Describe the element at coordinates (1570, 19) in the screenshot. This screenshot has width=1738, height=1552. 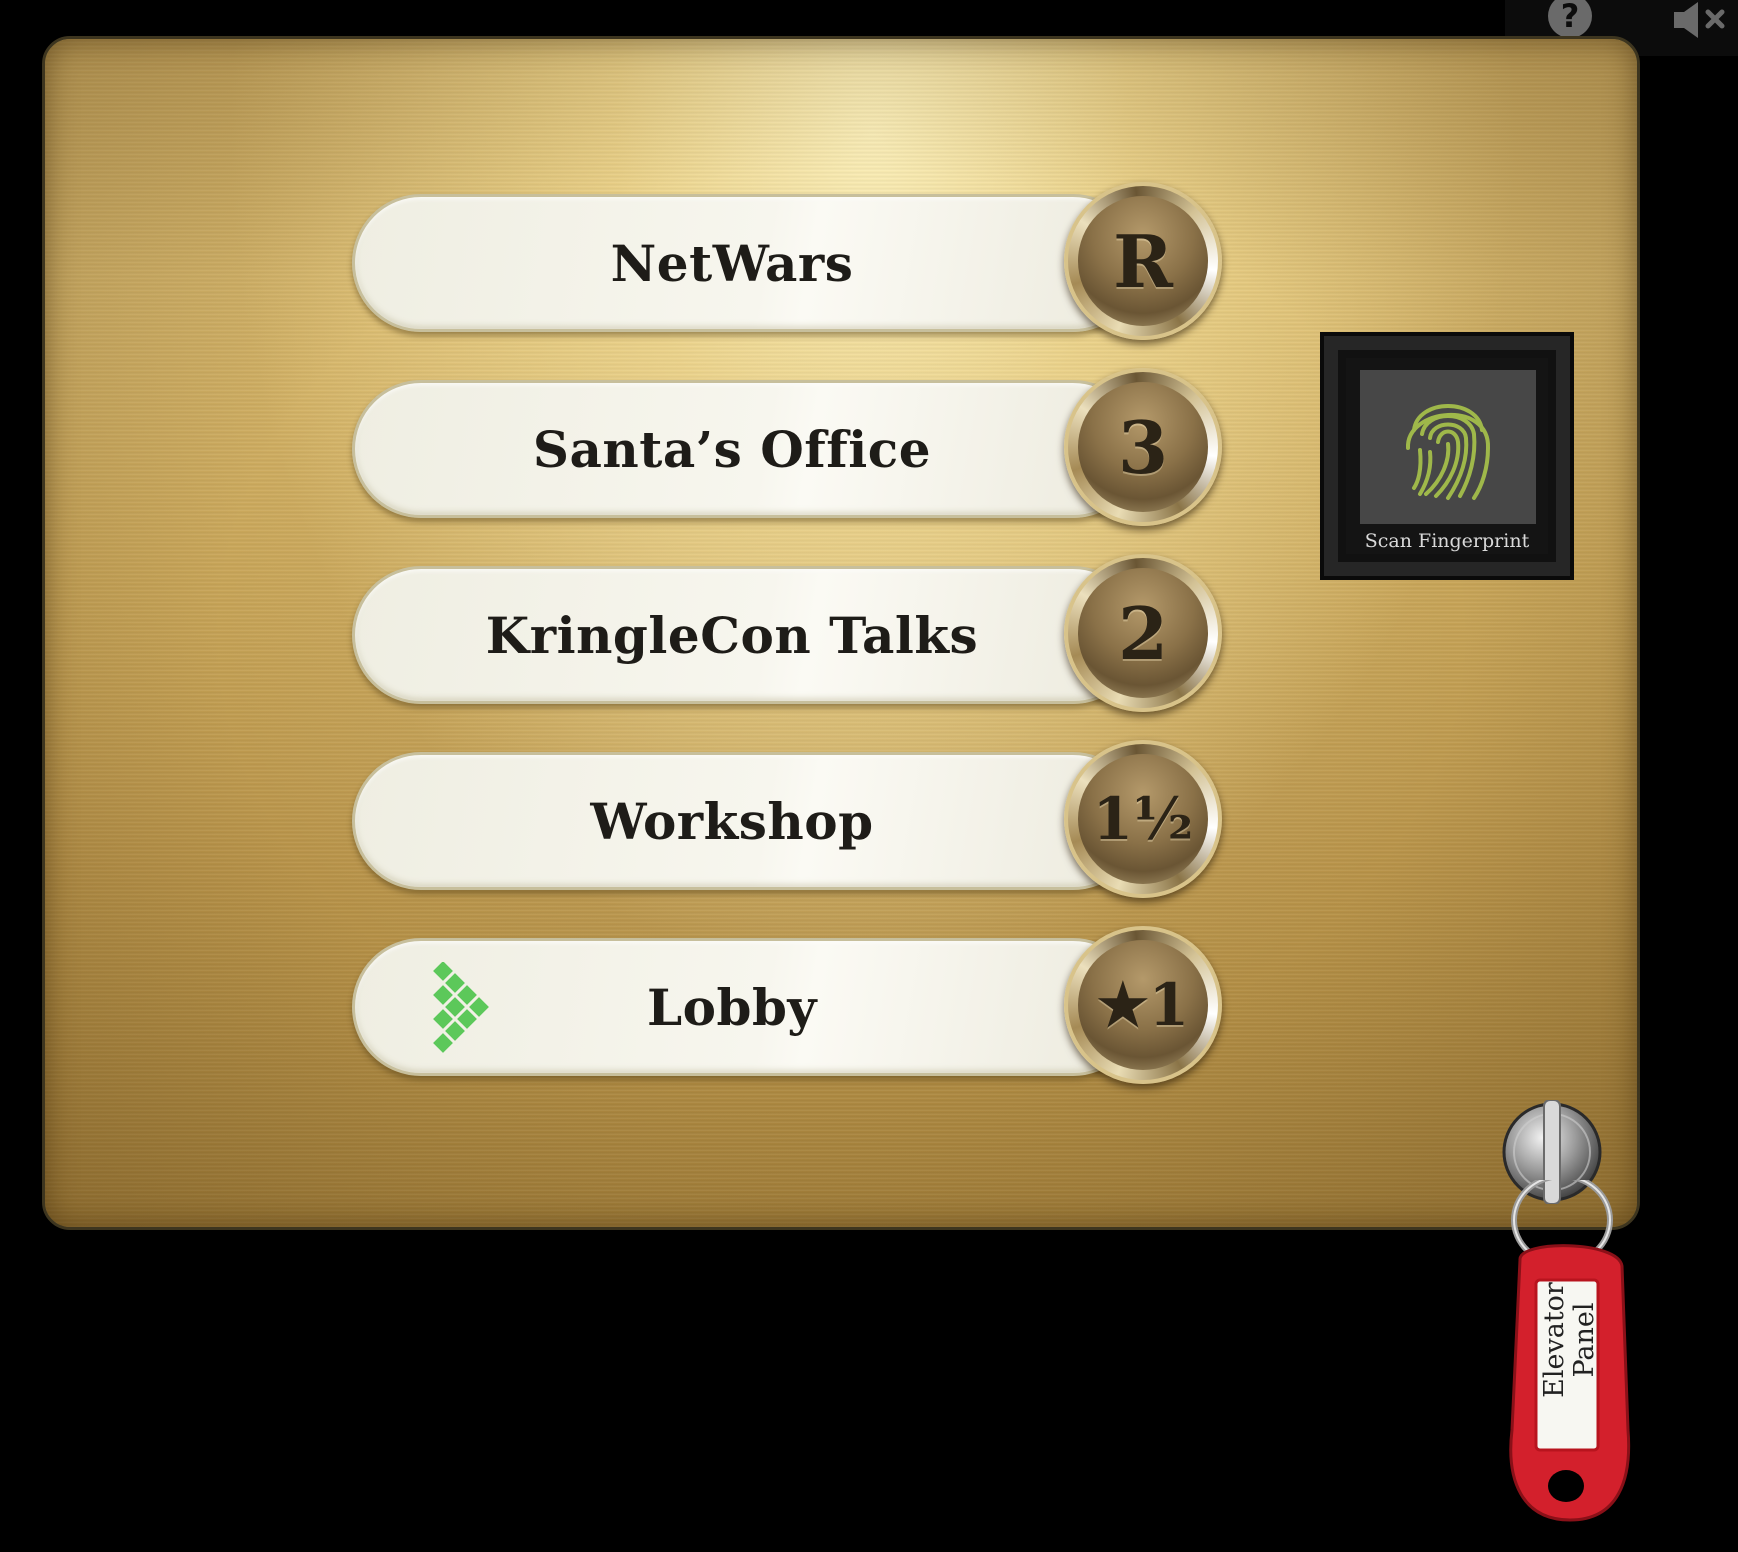
I see `help-icon: ?` at that location.